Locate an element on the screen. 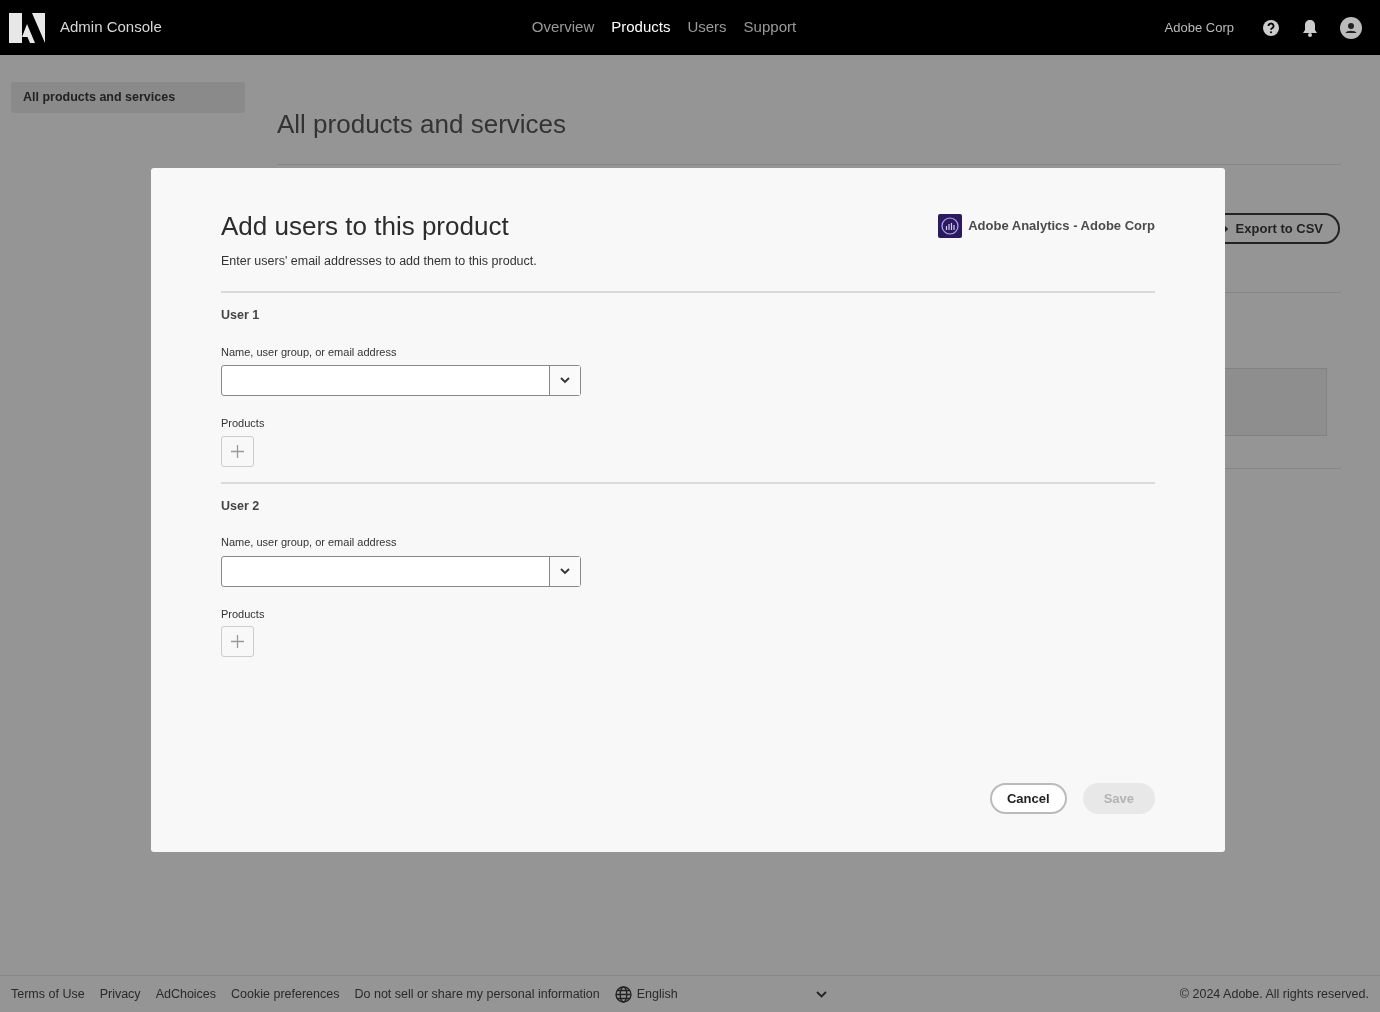 The image size is (1380, 1012). language-selector: English is located at coordinates (720, 994).